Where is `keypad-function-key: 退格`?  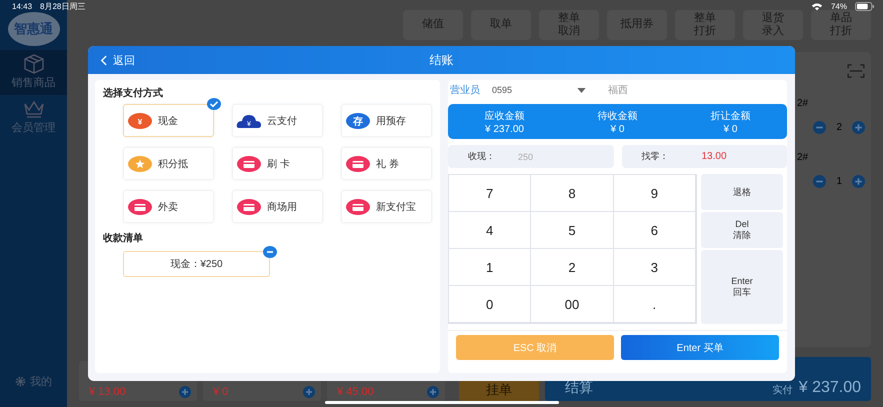 keypad-function-key: 退格 is located at coordinates (742, 192).